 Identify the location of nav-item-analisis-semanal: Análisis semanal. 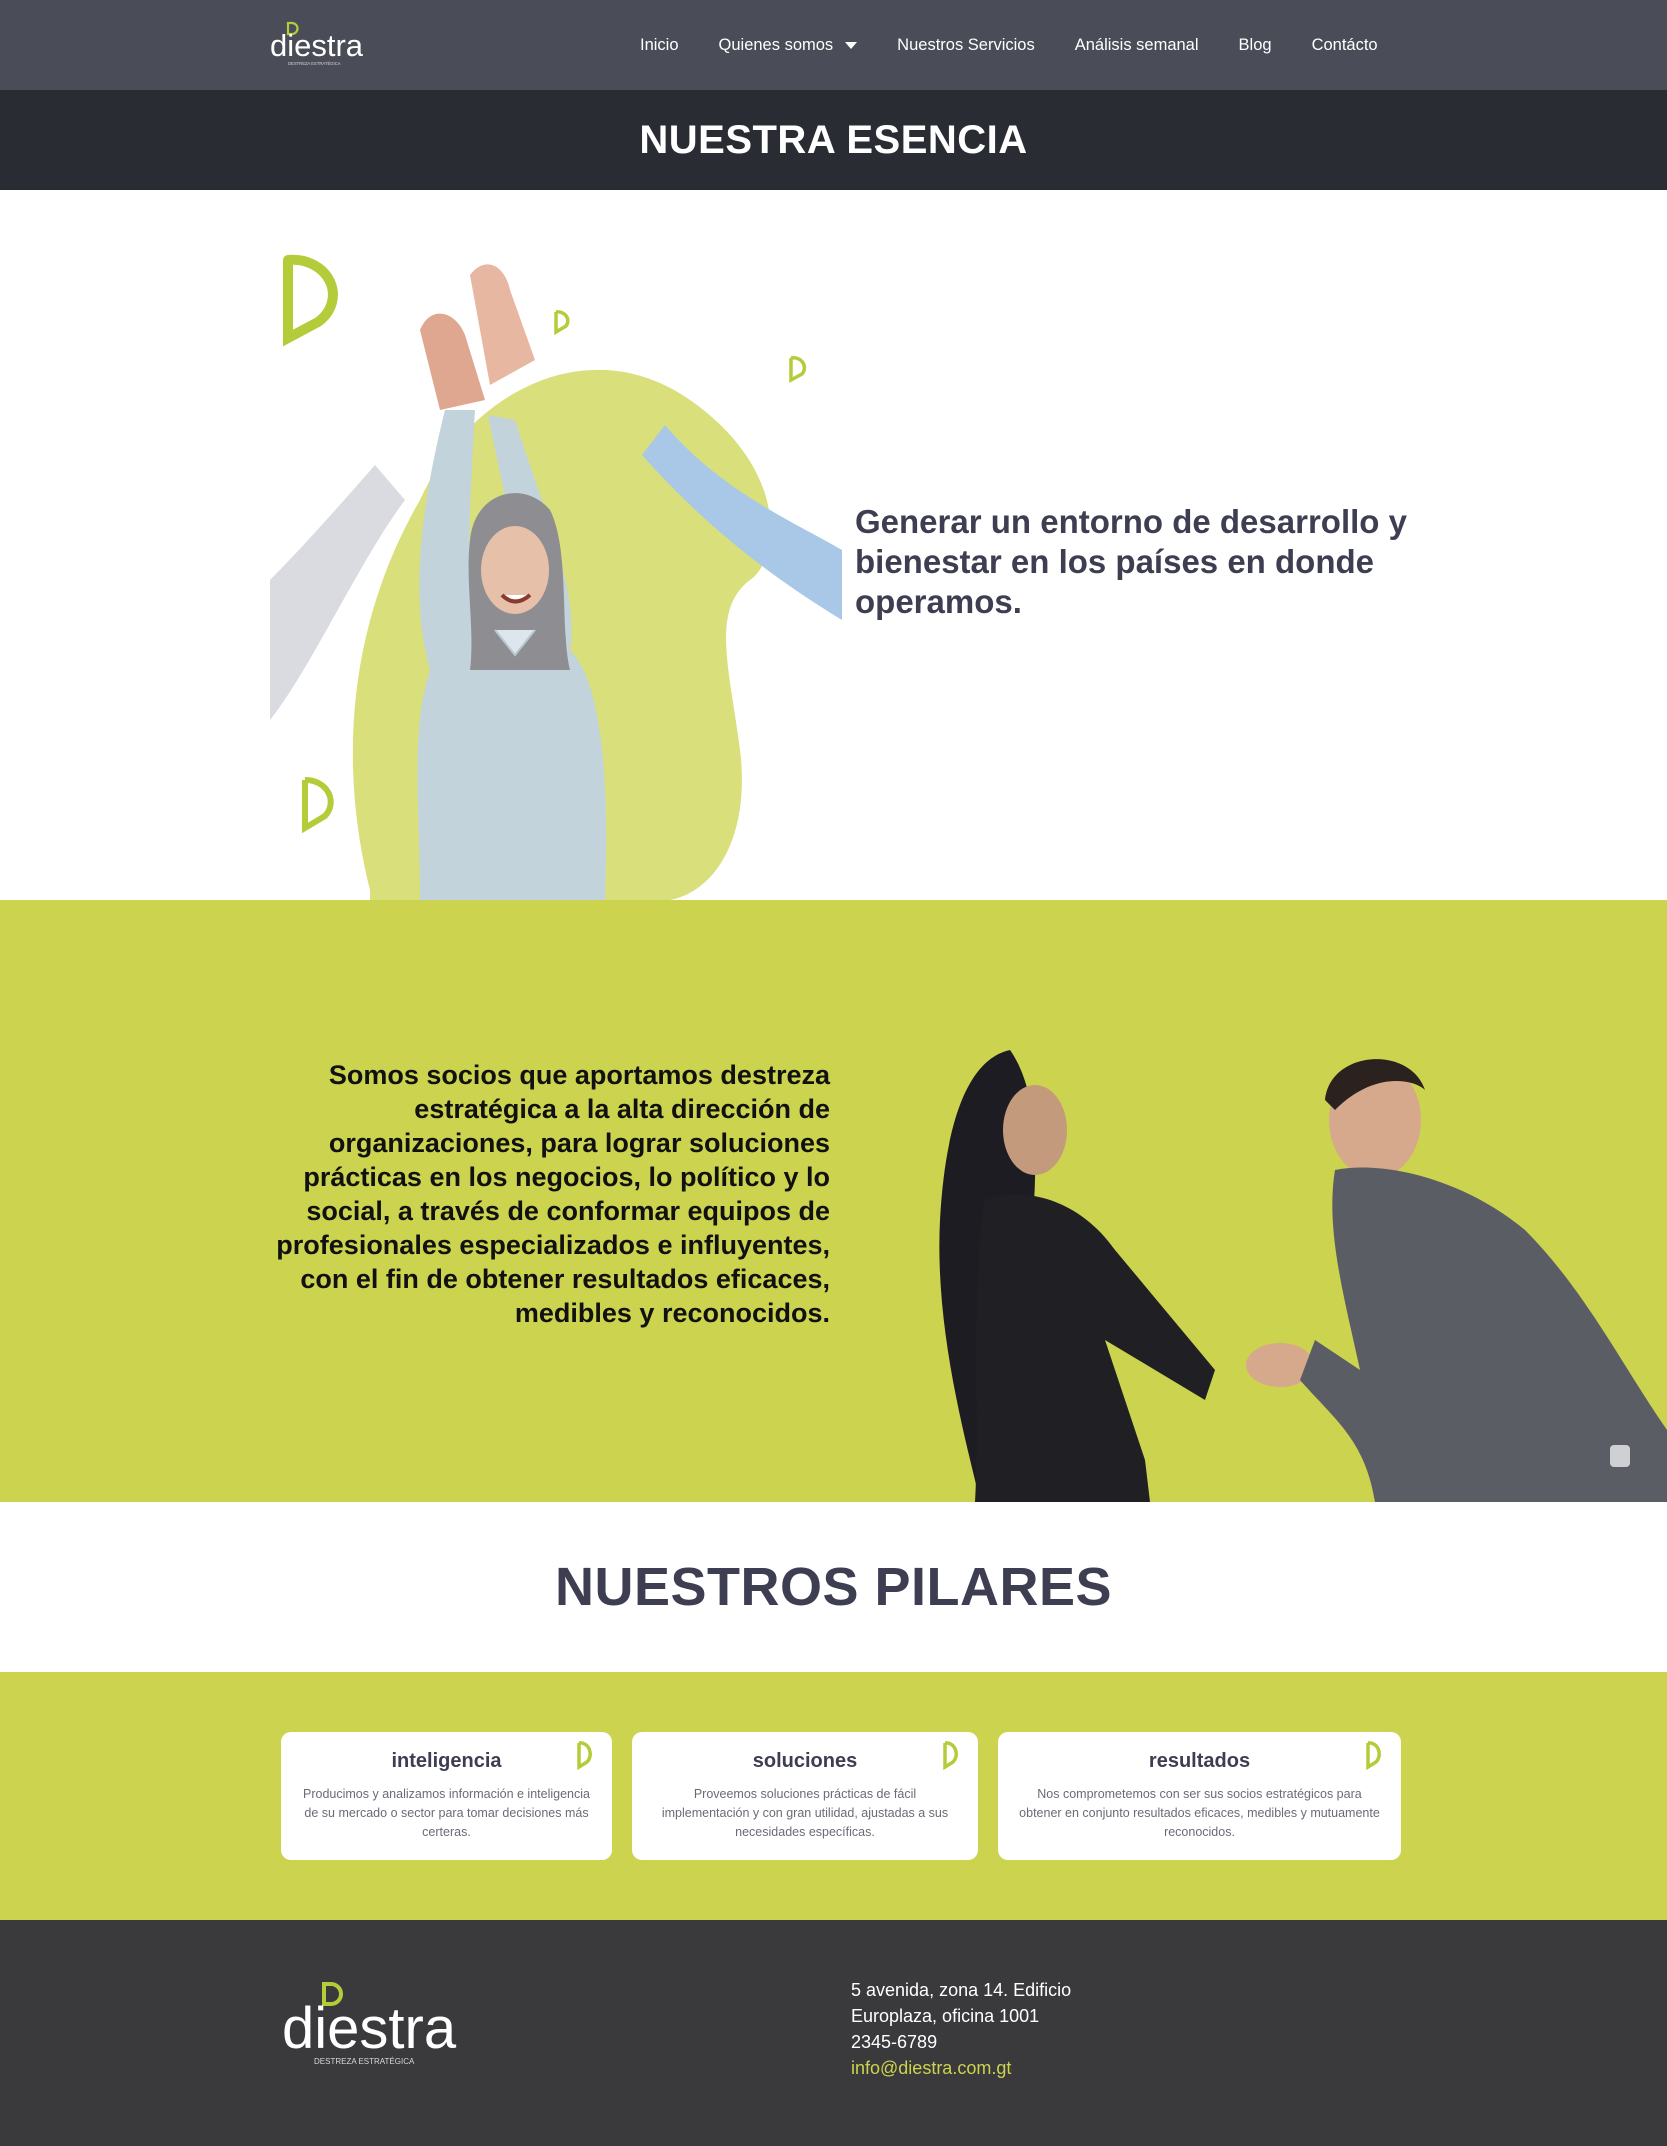
(1137, 45).